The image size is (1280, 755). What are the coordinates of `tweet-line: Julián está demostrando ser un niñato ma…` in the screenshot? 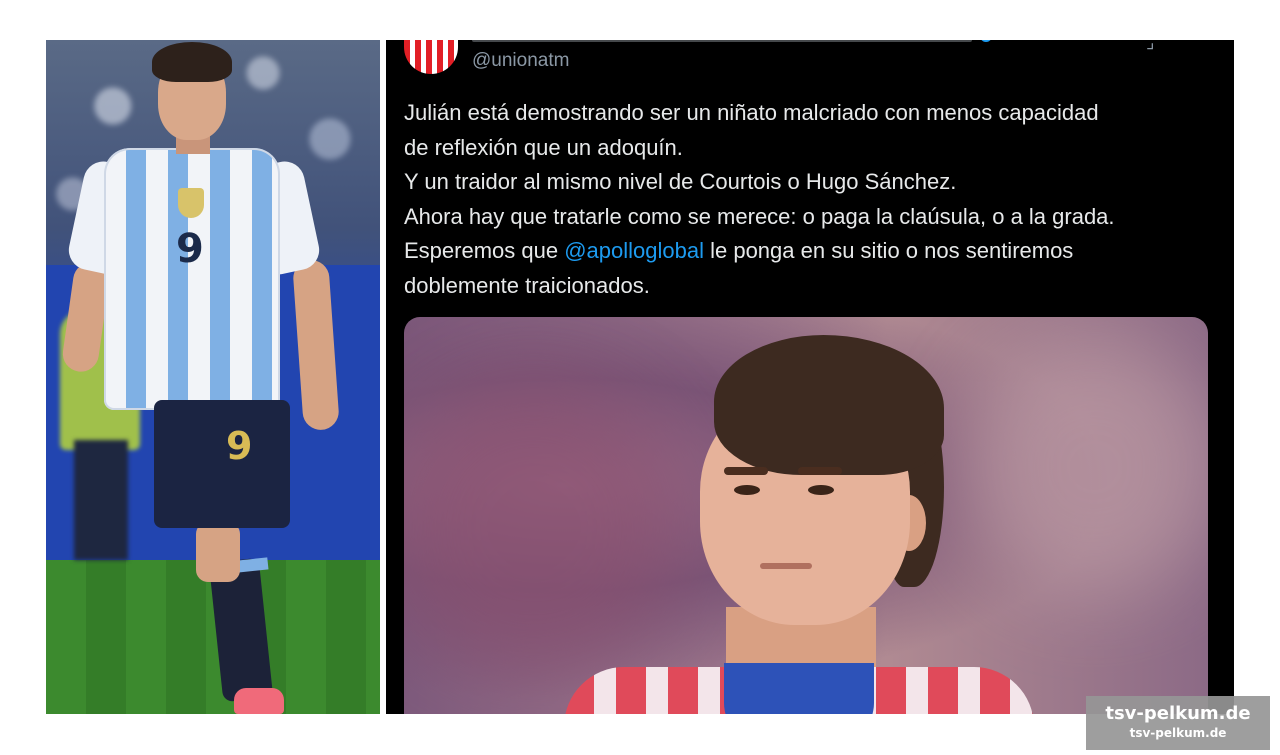 It's located at (751, 112).